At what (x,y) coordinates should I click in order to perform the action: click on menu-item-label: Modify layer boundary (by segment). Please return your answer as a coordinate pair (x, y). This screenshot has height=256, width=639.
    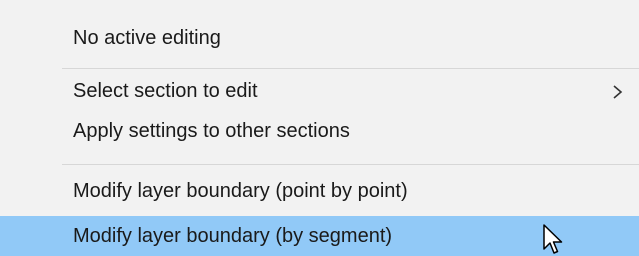
    Looking at the image, I should click on (233, 235).